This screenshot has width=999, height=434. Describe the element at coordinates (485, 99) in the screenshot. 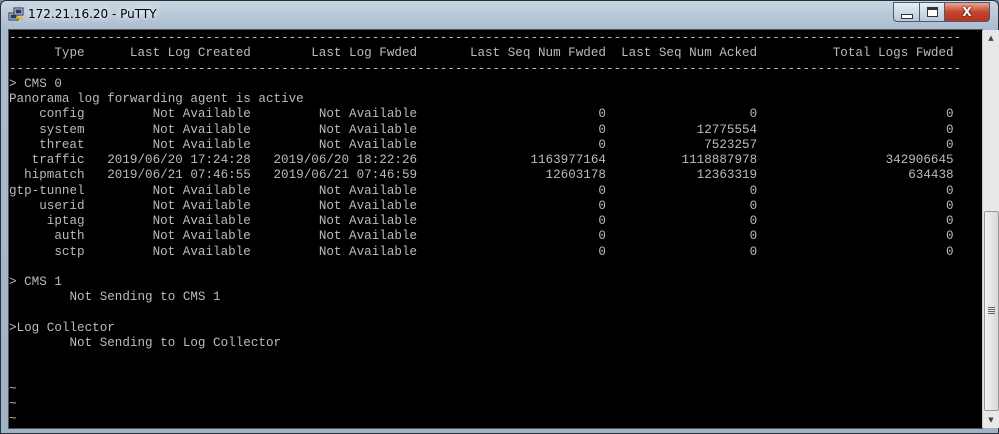

I see `agent-status: Panorama log forwarding agent is active` at that location.